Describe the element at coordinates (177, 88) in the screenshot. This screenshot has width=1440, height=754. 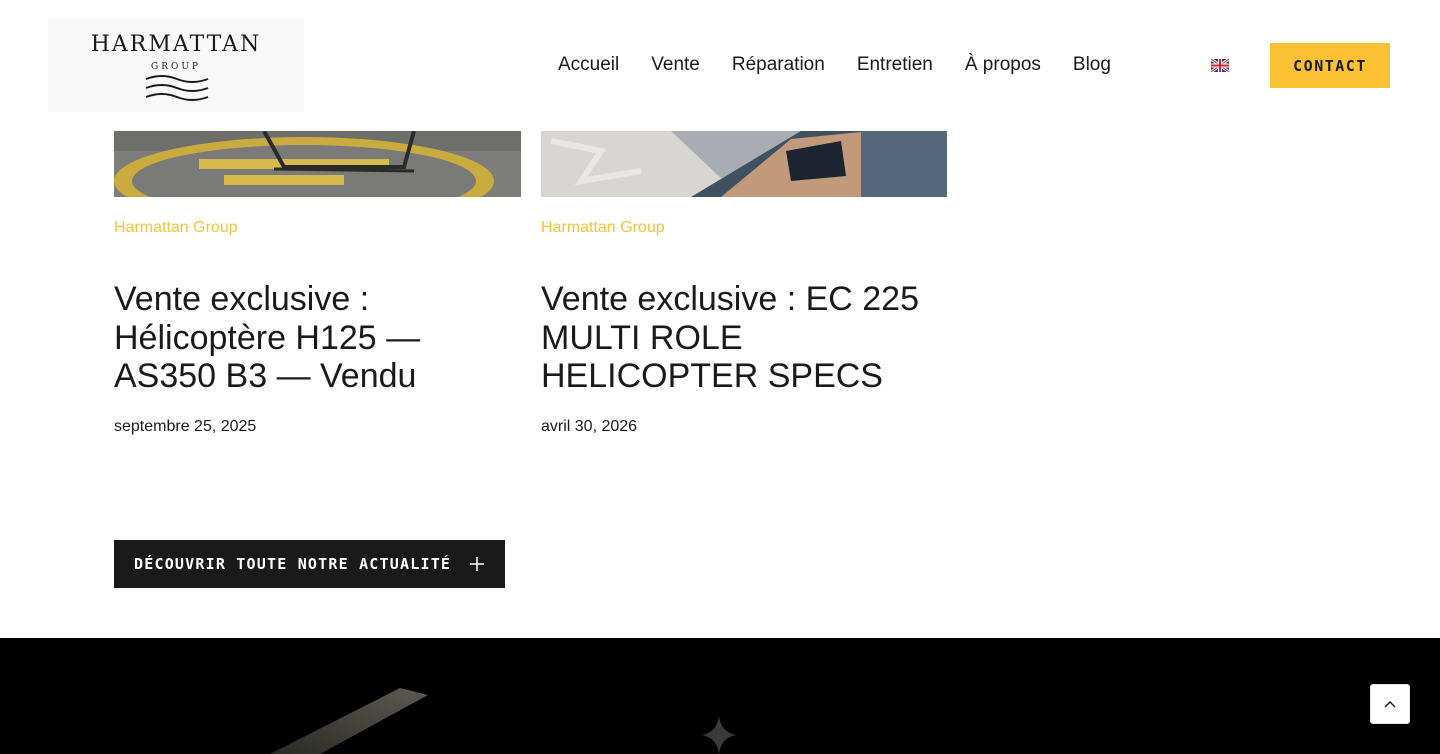
I see `waves-icon` at that location.